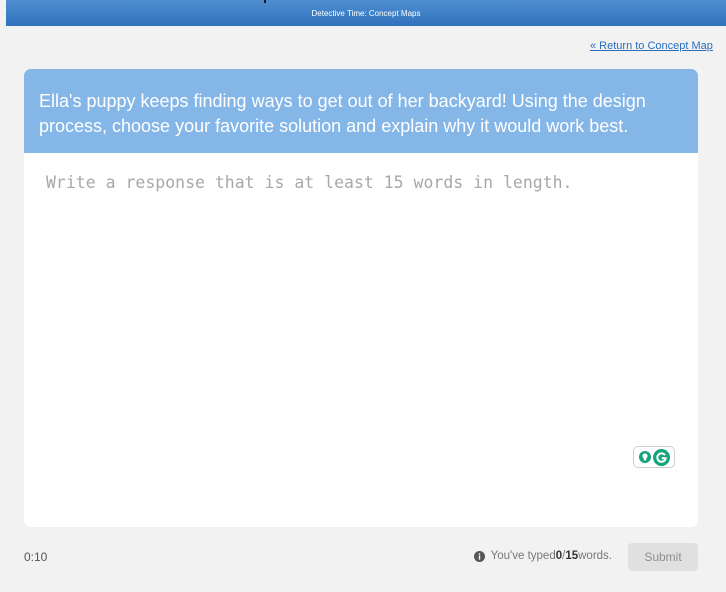 Image resolution: width=726 pixels, height=592 pixels. What do you see at coordinates (595, 556) in the screenshot?
I see `typed-suffix: words.` at bounding box center [595, 556].